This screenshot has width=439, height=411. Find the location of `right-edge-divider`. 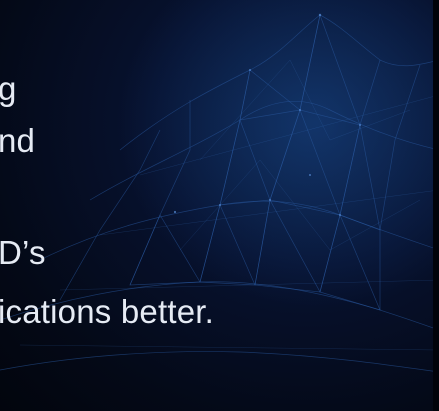

right-edge-divider is located at coordinates (436, 205).